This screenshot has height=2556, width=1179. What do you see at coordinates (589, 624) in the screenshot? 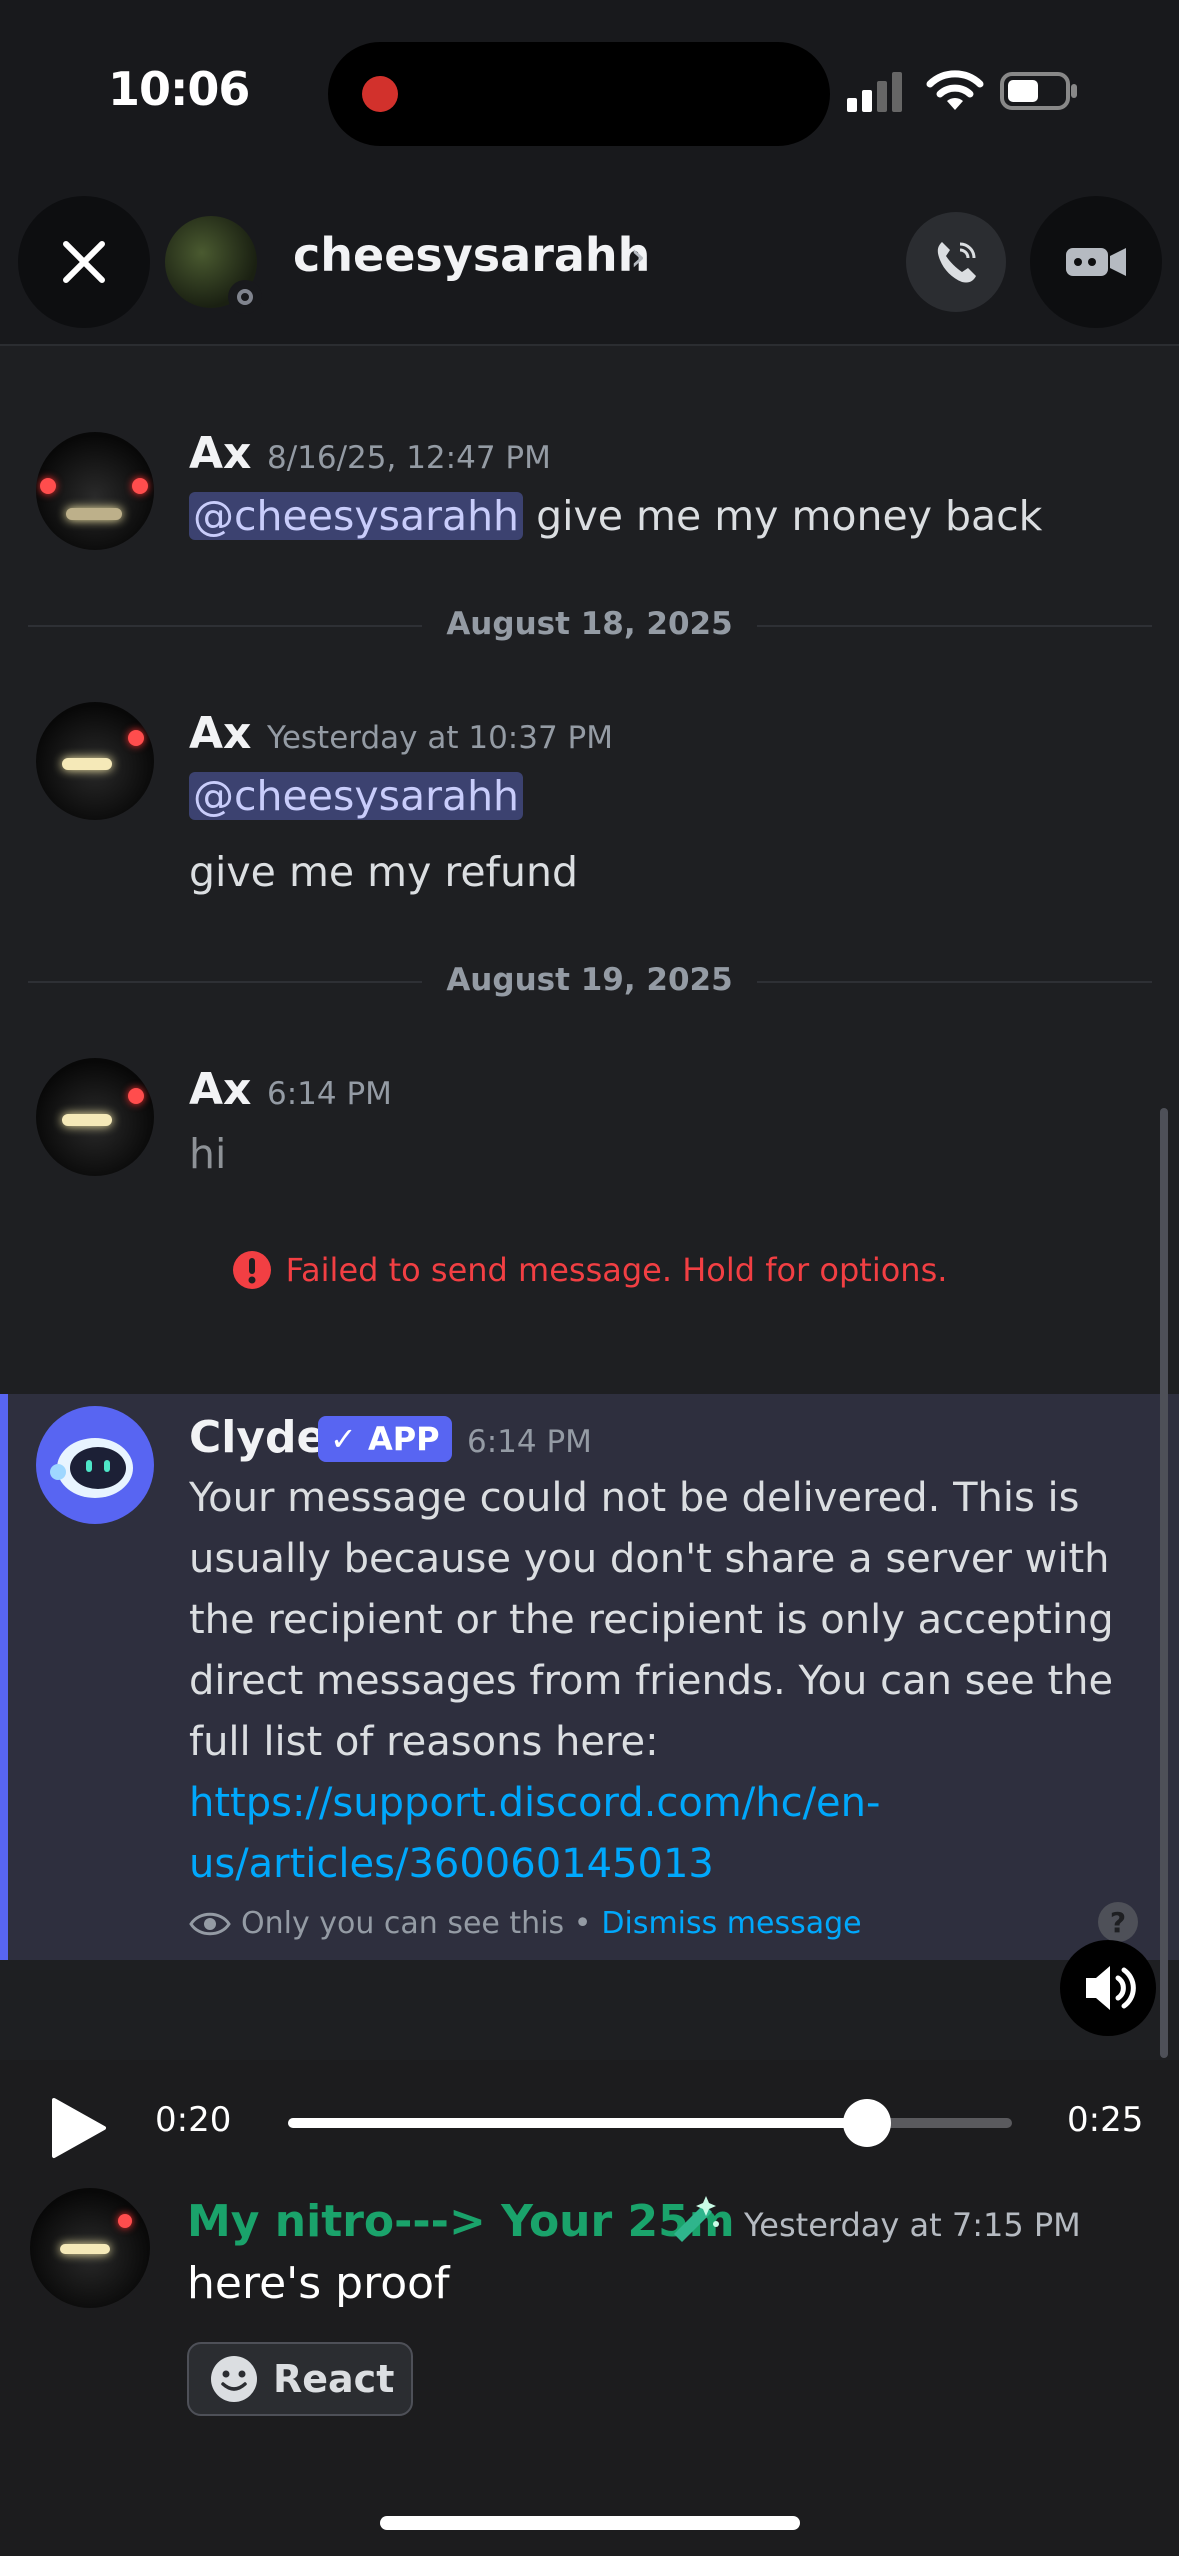
I see `date-divider-label: August 18, 2025` at bounding box center [589, 624].